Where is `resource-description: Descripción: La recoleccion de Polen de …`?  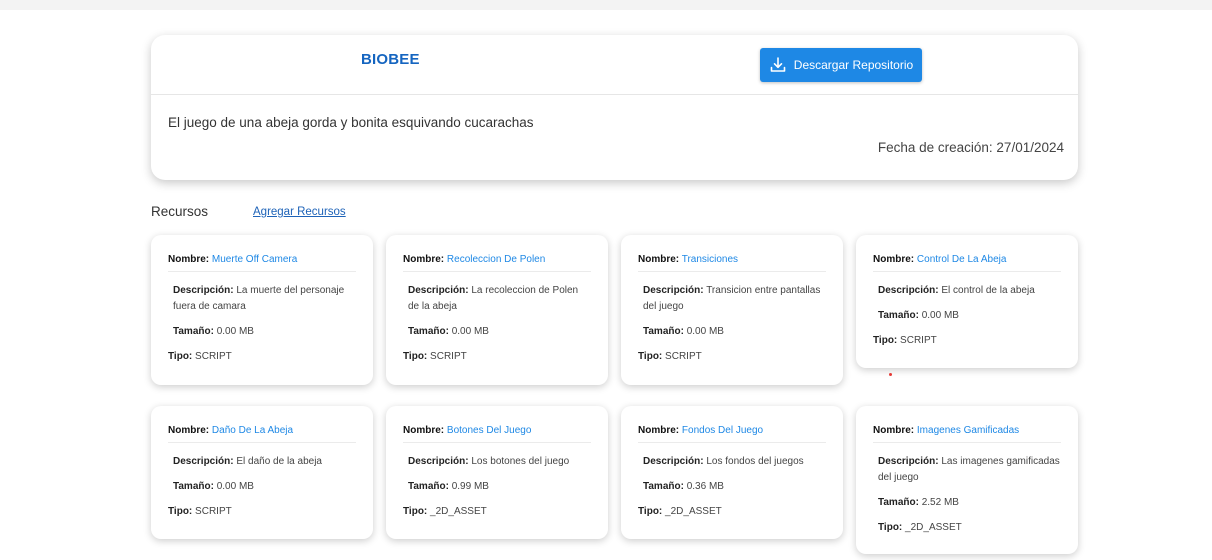
resource-description: Descripción: La recoleccion de Polen de … is located at coordinates (493, 298).